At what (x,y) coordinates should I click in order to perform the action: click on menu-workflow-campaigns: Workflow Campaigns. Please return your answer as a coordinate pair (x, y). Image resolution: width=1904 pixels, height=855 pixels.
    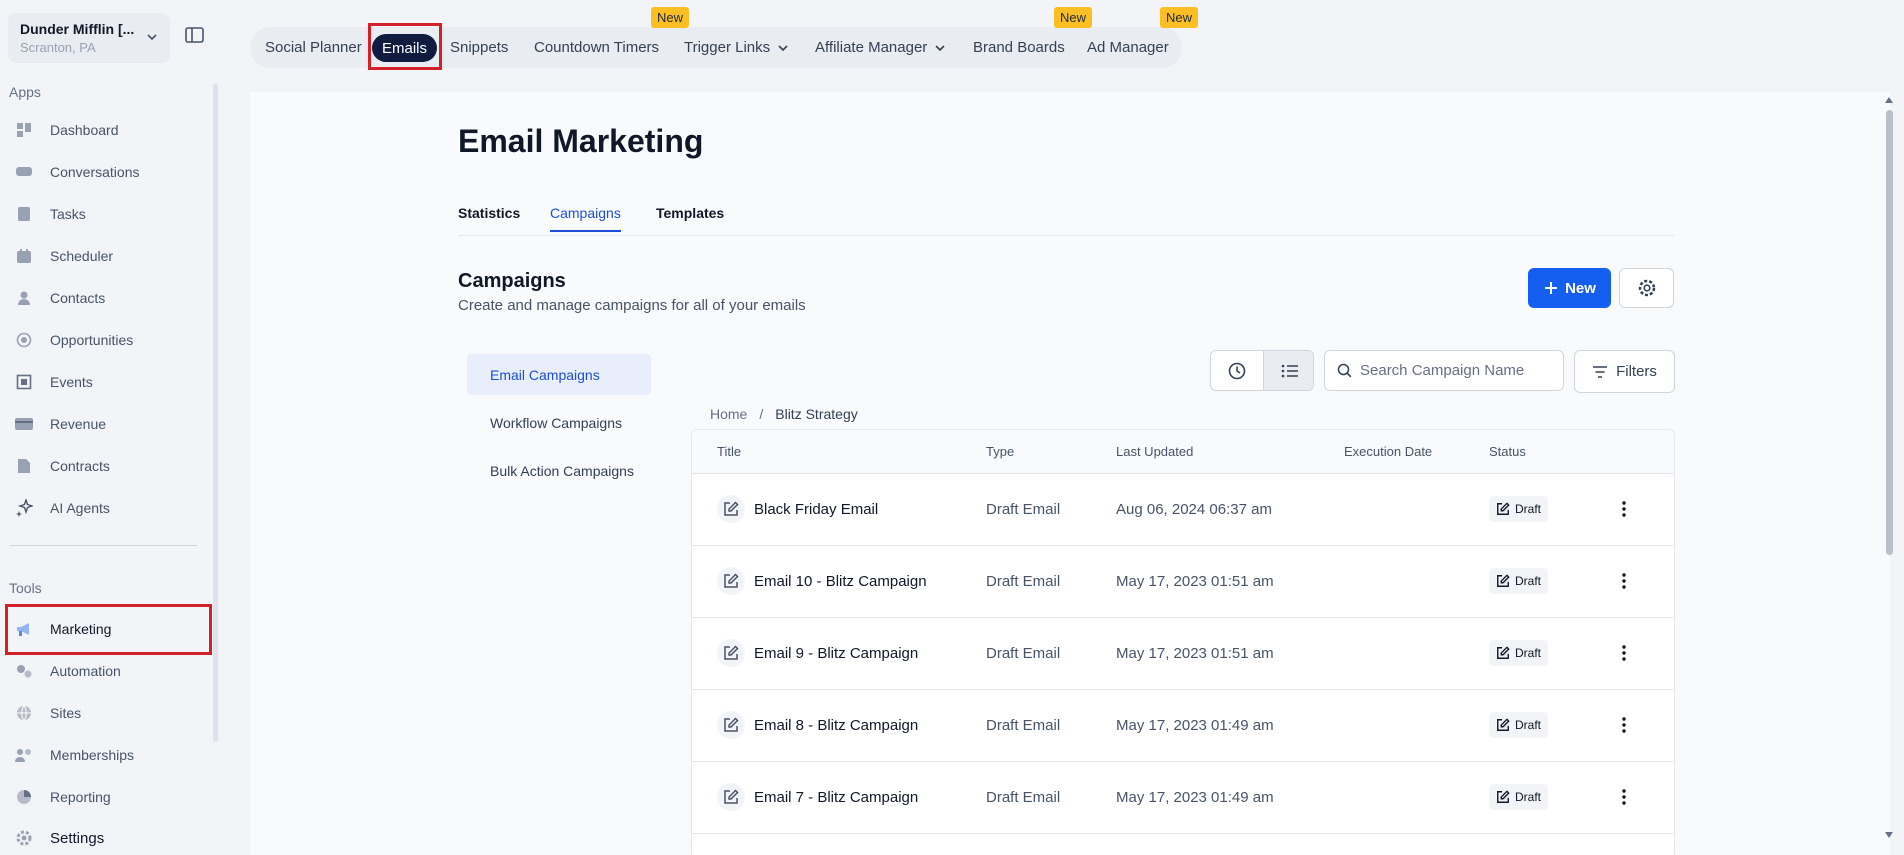
    Looking at the image, I should click on (559, 422).